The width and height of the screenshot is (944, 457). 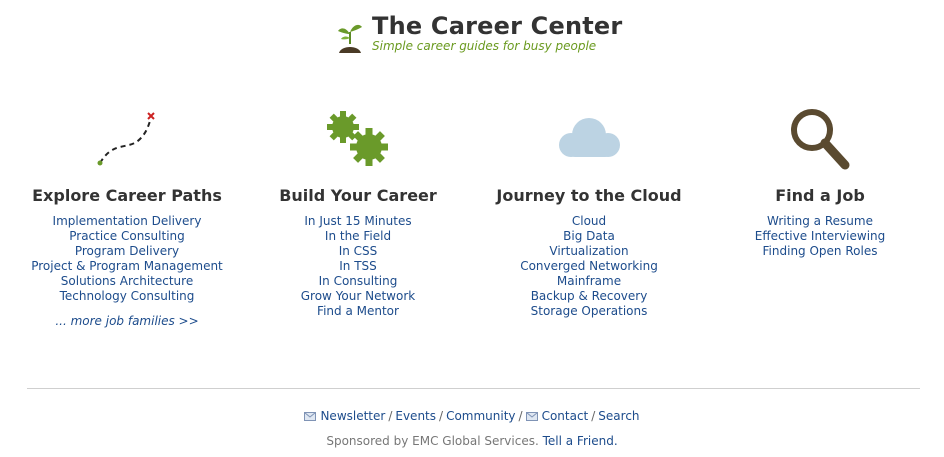 I want to click on link-in-just-15-minutes: In Just 15 Minutes, so click(x=358, y=221).